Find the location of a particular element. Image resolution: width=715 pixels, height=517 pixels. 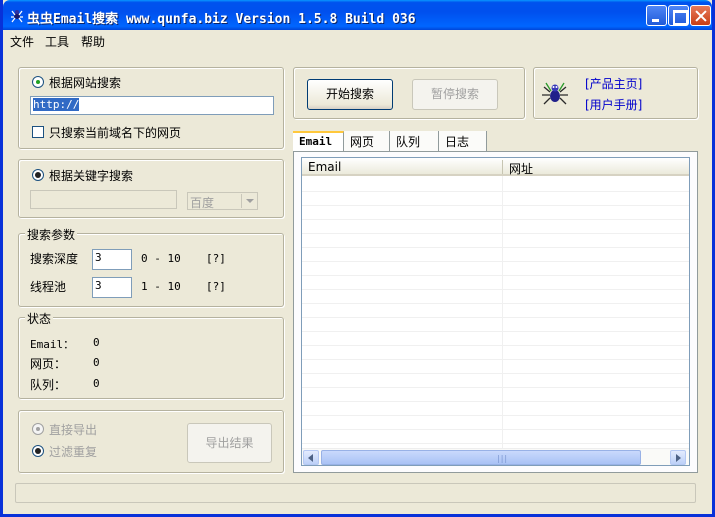

url-input-value: http:// is located at coordinates (56, 104).